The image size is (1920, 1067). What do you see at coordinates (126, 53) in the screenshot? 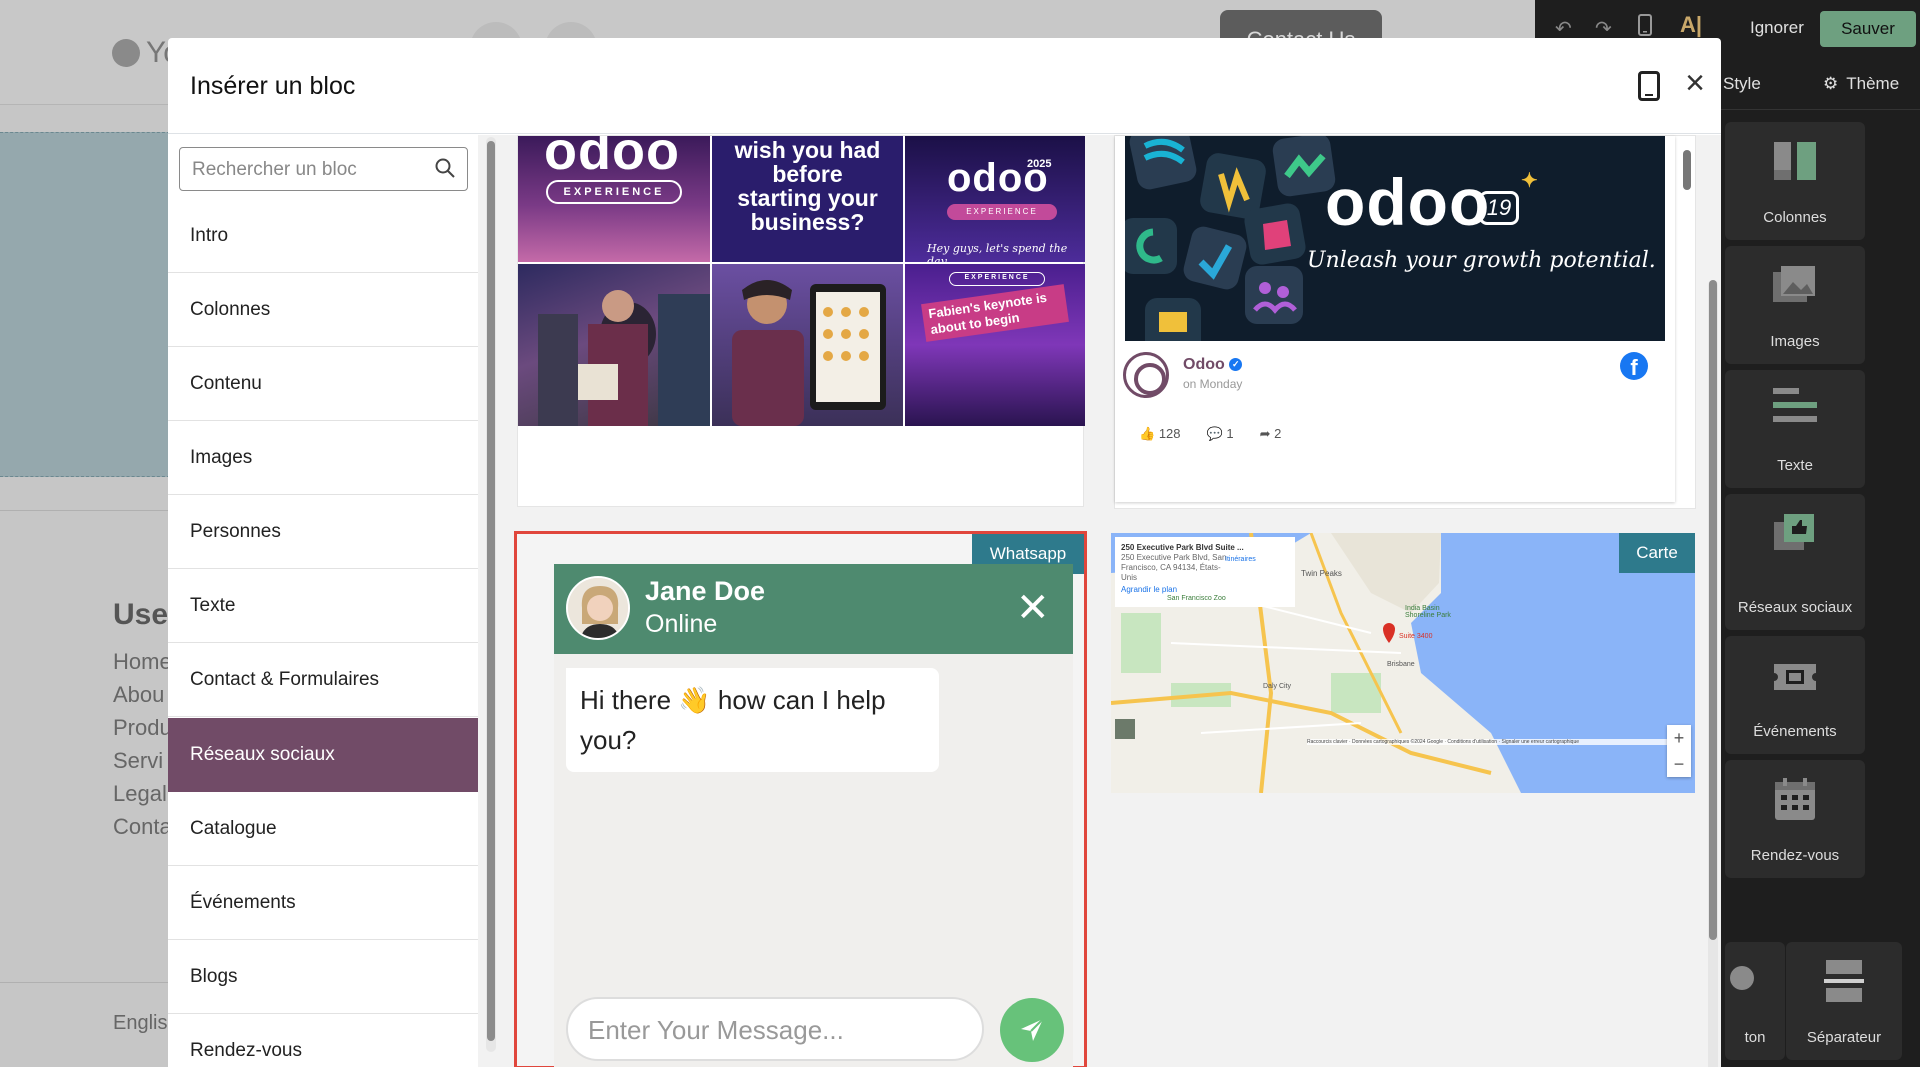
I see `logo-mark-icon` at bounding box center [126, 53].